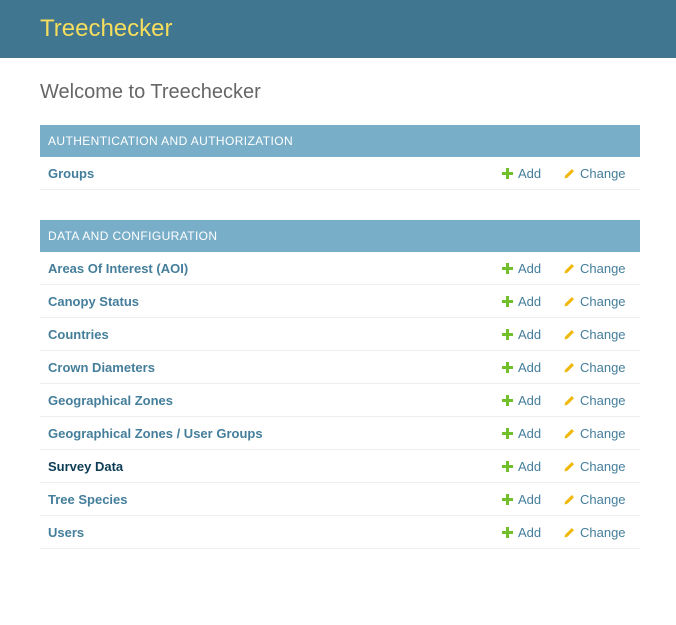  I want to click on model-link: Users, so click(271, 532).